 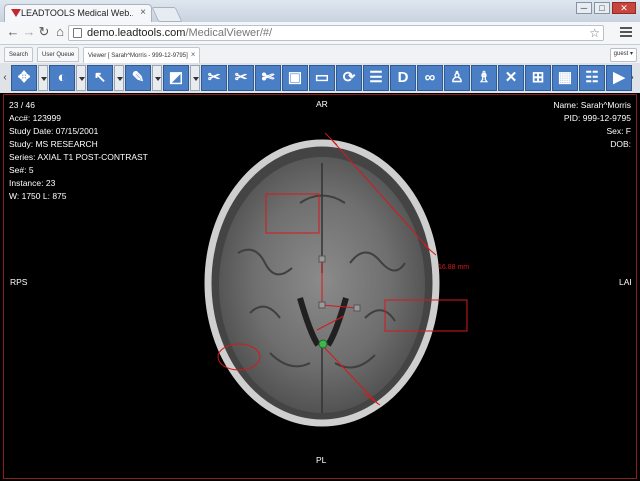 I want to click on orientation-bottom: PL, so click(x=321, y=460).